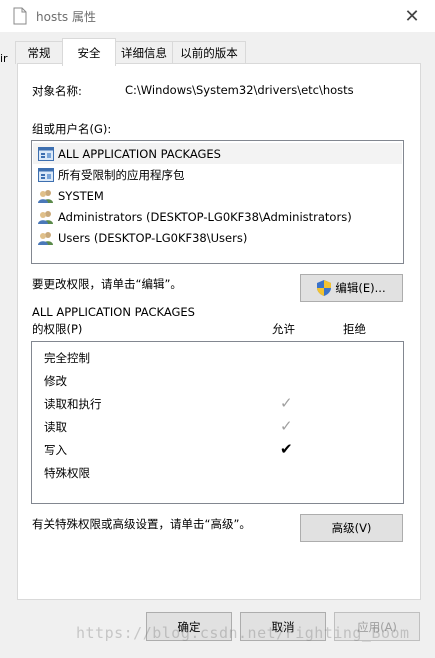 This screenshot has width=435, height=658. I want to click on shield-icon, so click(324, 288).